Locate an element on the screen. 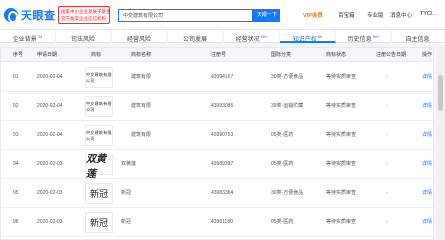 The height and width of the screenshot is (240, 445). tab-judicial-risk: 司法风险 is located at coordinates (84, 36).